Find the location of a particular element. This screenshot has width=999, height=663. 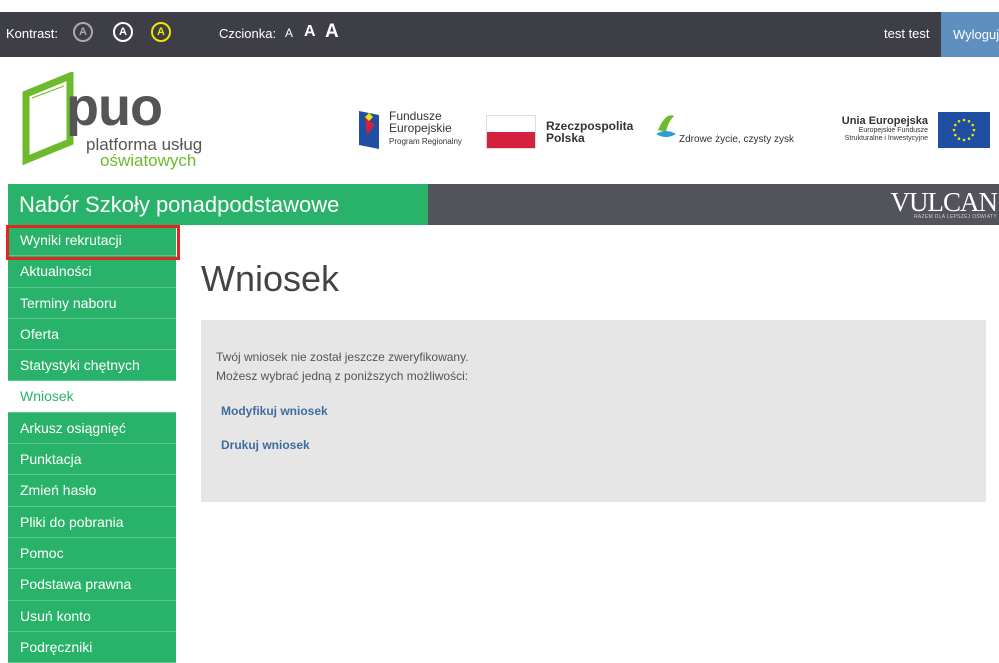

rzeczpospolita-text: Rzeczpospolita Polska is located at coordinates (589, 132).